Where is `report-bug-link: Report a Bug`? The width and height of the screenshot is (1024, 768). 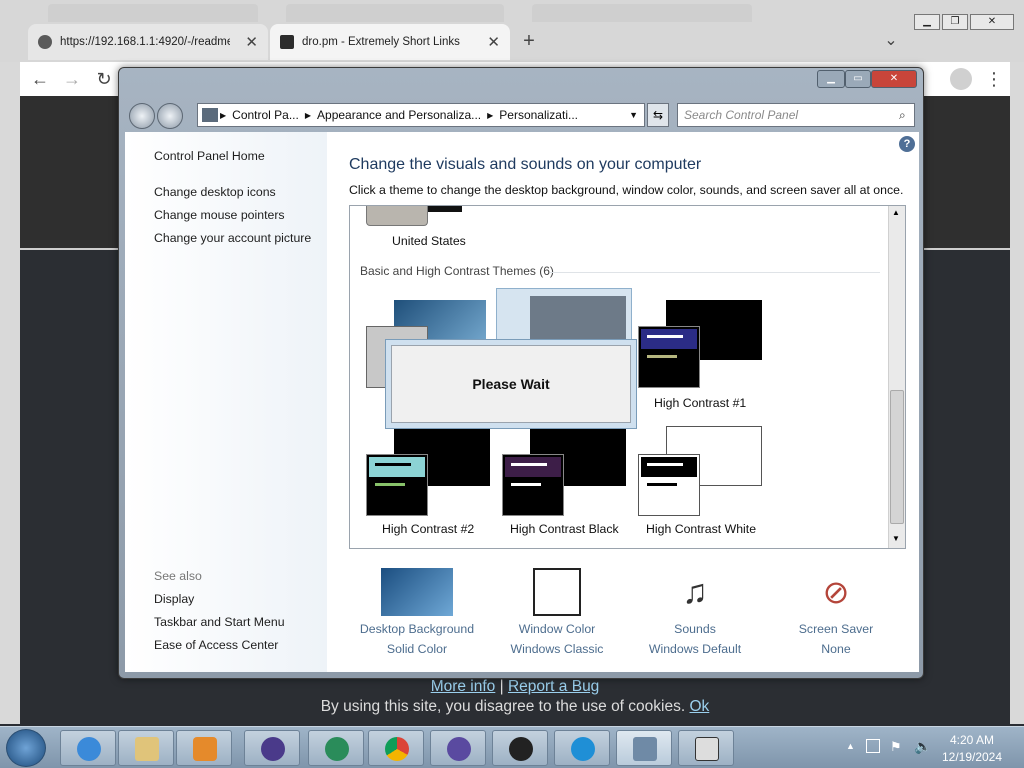 report-bug-link: Report a Bug is located at coordinates (553, 686).